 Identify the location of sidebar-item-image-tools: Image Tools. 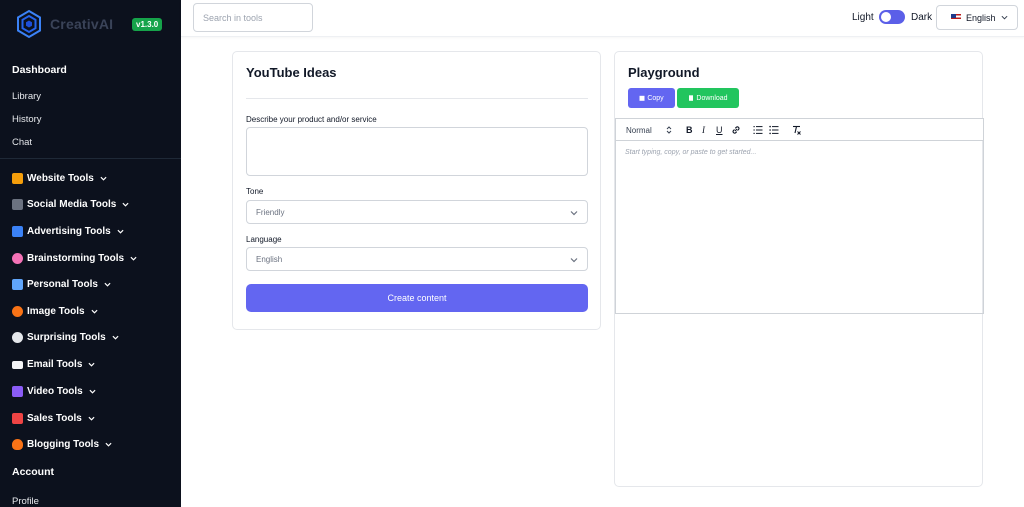
(55, 311).